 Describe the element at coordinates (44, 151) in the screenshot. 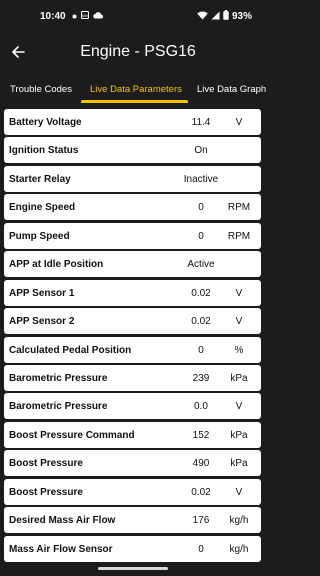

I see `parameter-label: Ignition Status` at that location.